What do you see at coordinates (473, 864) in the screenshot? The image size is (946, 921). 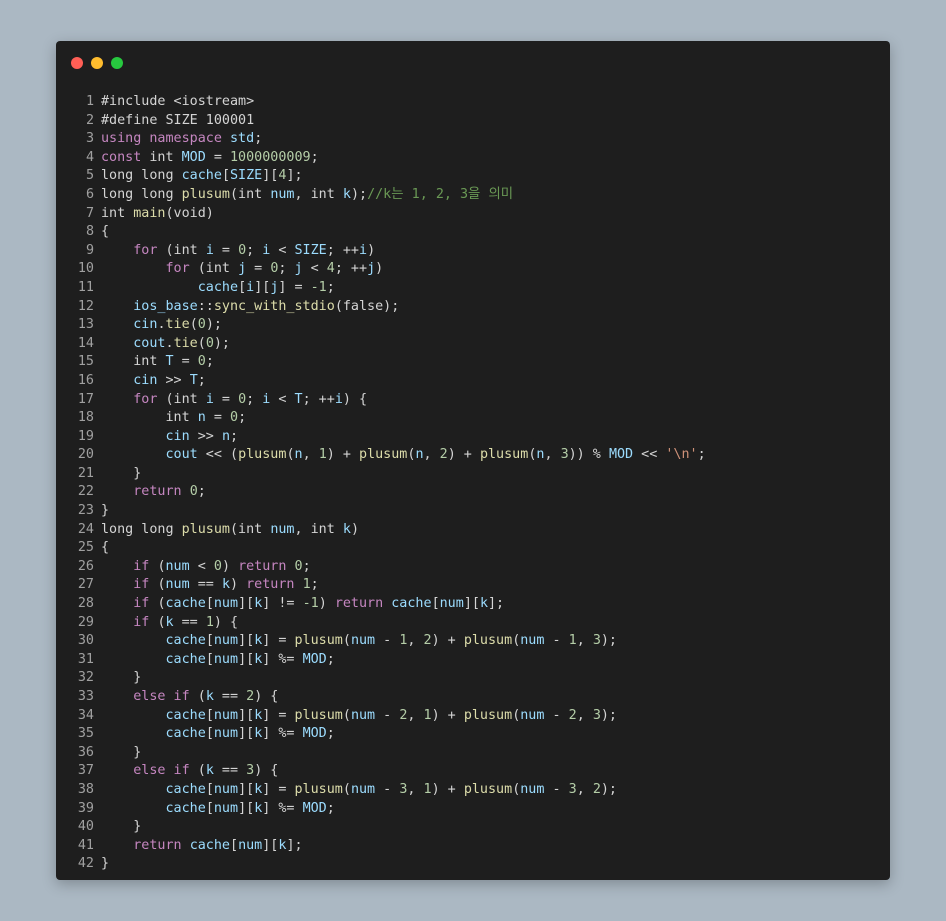 I see `code-line: 42}` at bounding box center [473, 864].